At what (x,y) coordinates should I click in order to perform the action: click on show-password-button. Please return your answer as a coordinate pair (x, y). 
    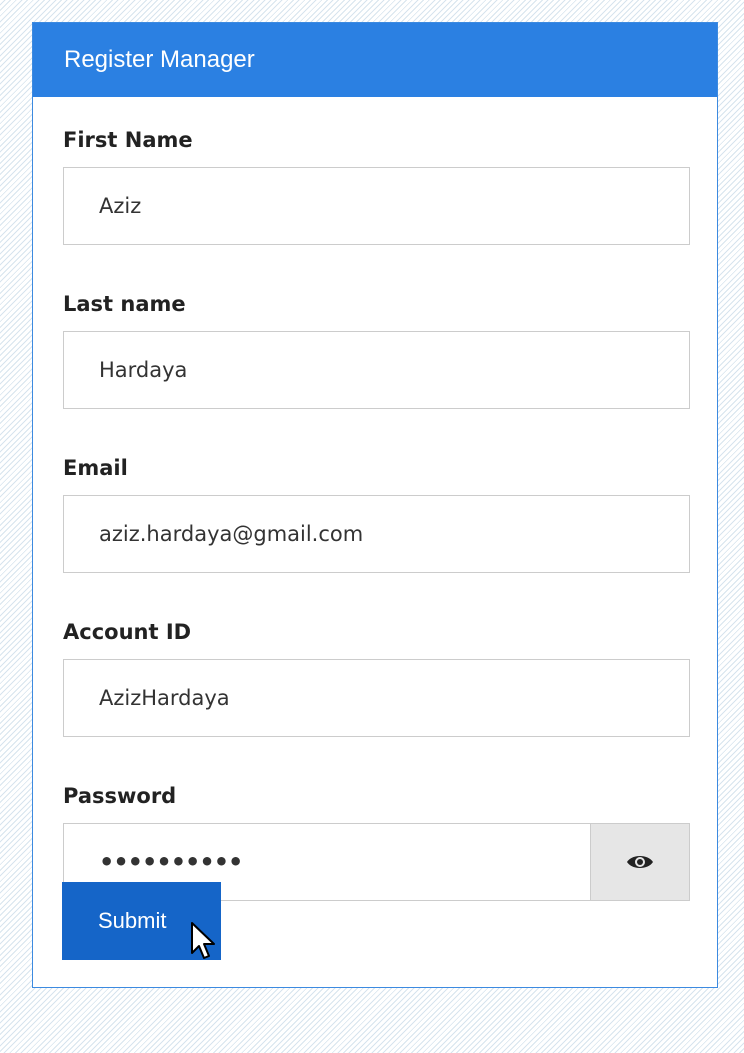
    Looking at the image, I should click on (640, 862).